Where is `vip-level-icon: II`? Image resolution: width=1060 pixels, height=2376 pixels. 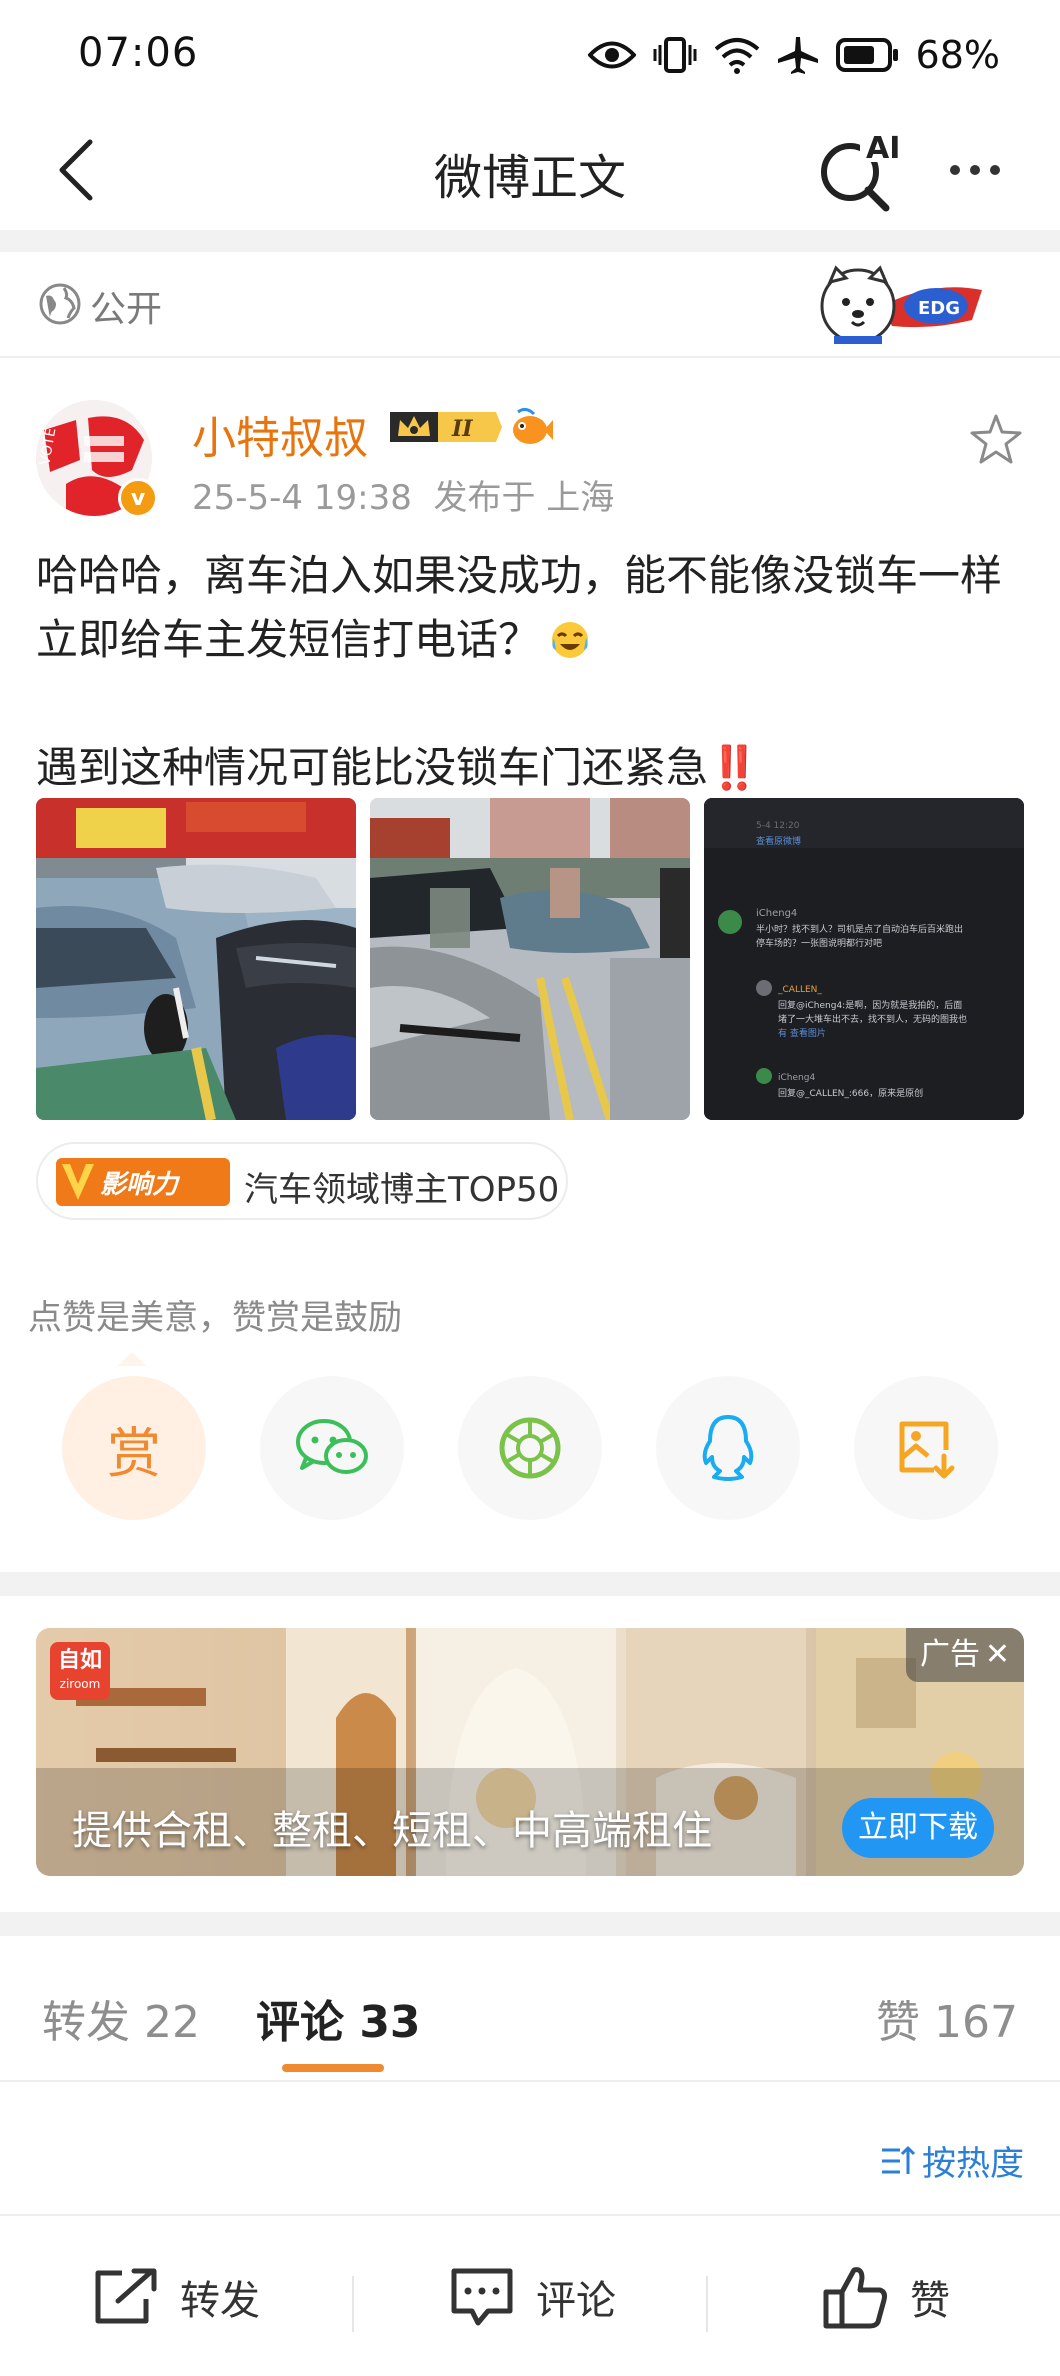 vip-level-icon: II is located at coordinates (444, 427).